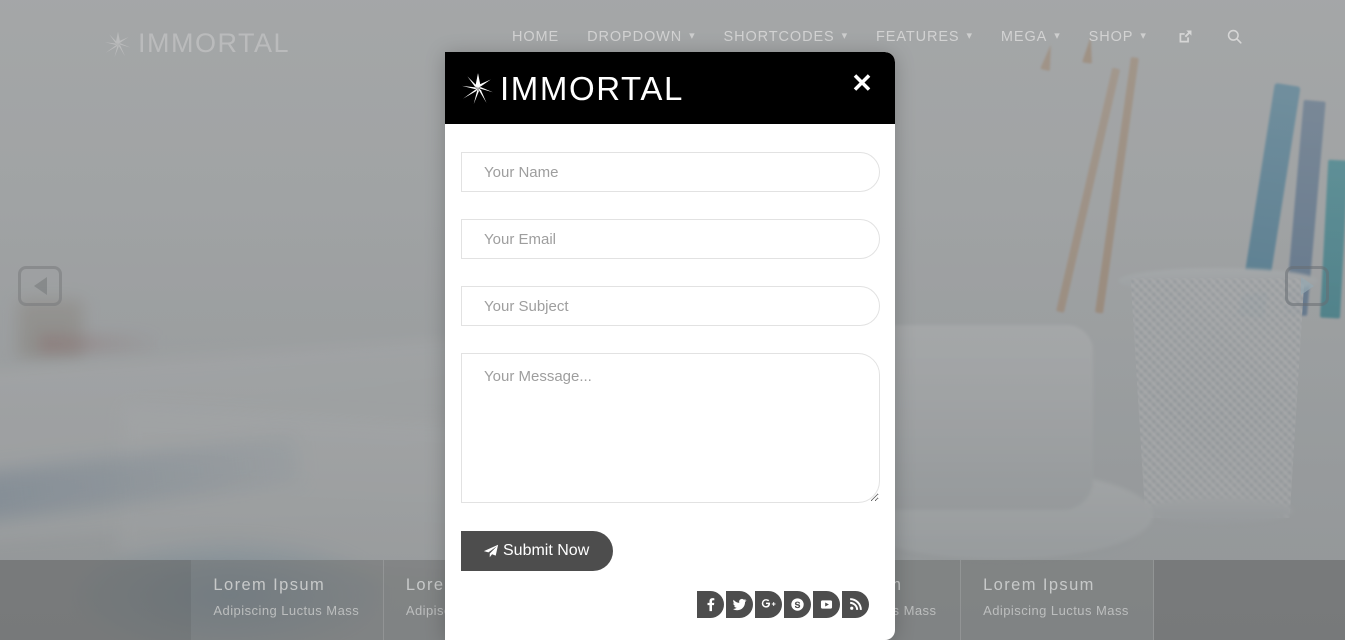 This screenshot has width=1345, height=640. Describe the element at coordinates (918, 36) in the screenshot. I see `nav-item-label: FEATURES` at that location.